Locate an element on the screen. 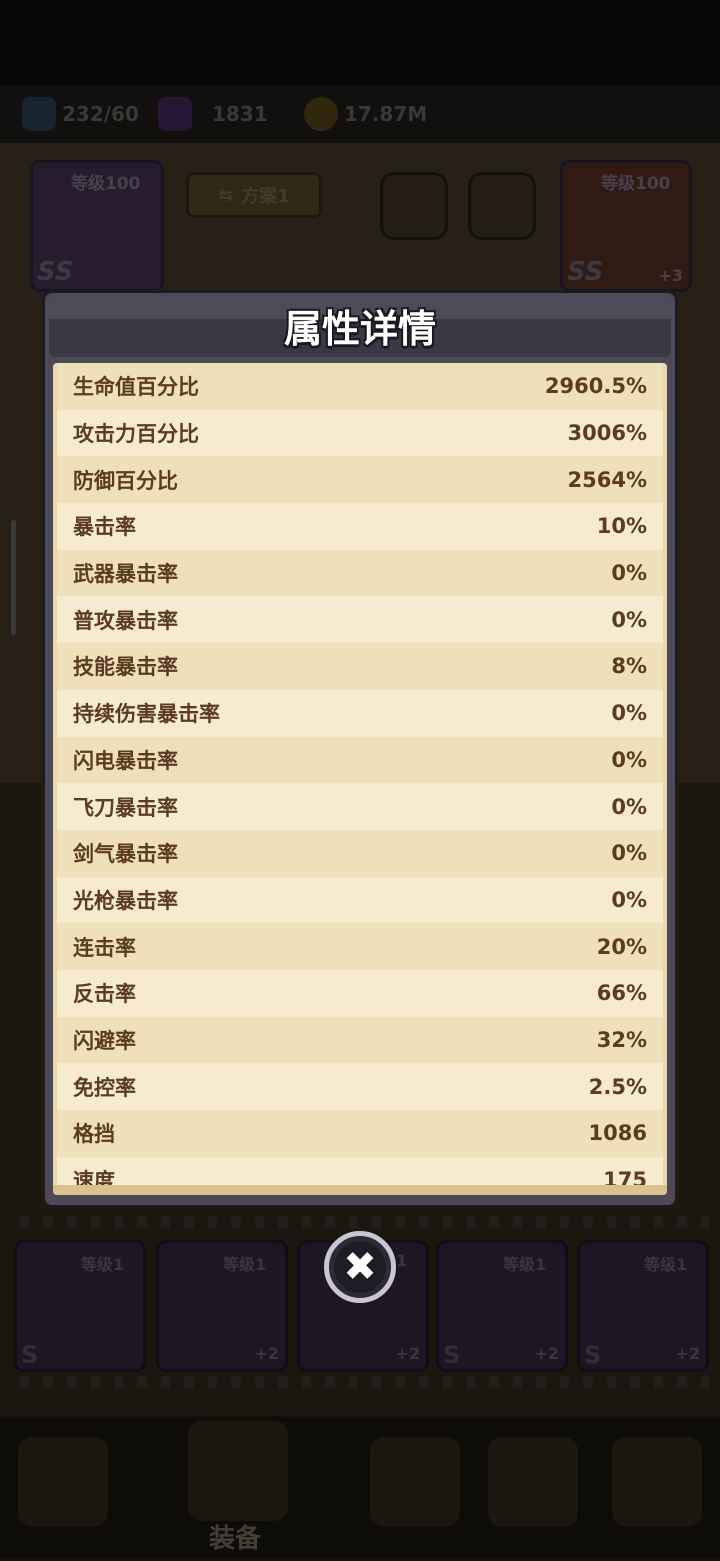 This screenshot has width=720, height=1561. attribute-row: 反击率 66% is located at coordinates (360, 993).